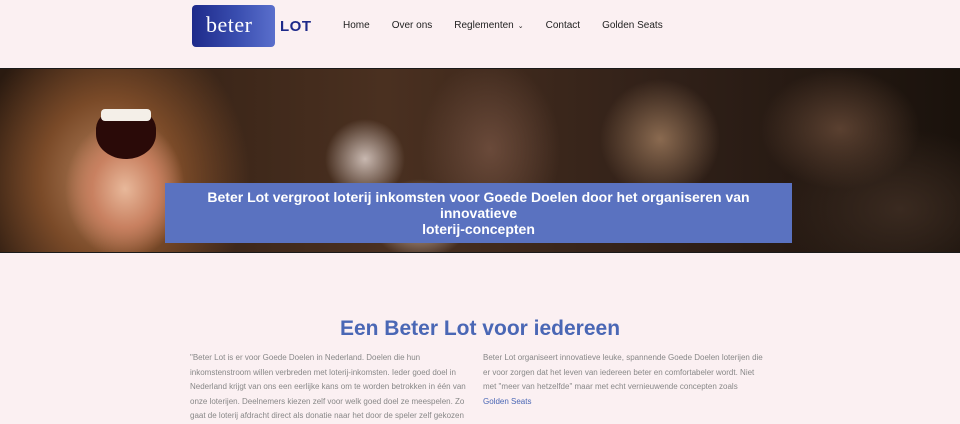 Image resolution: width=960 pixels, height=424 pixels. Describe the element at coordinates (480, 328) in the screenshot. I see `section-title: Een Beter Lot voor iedereen` at that location.